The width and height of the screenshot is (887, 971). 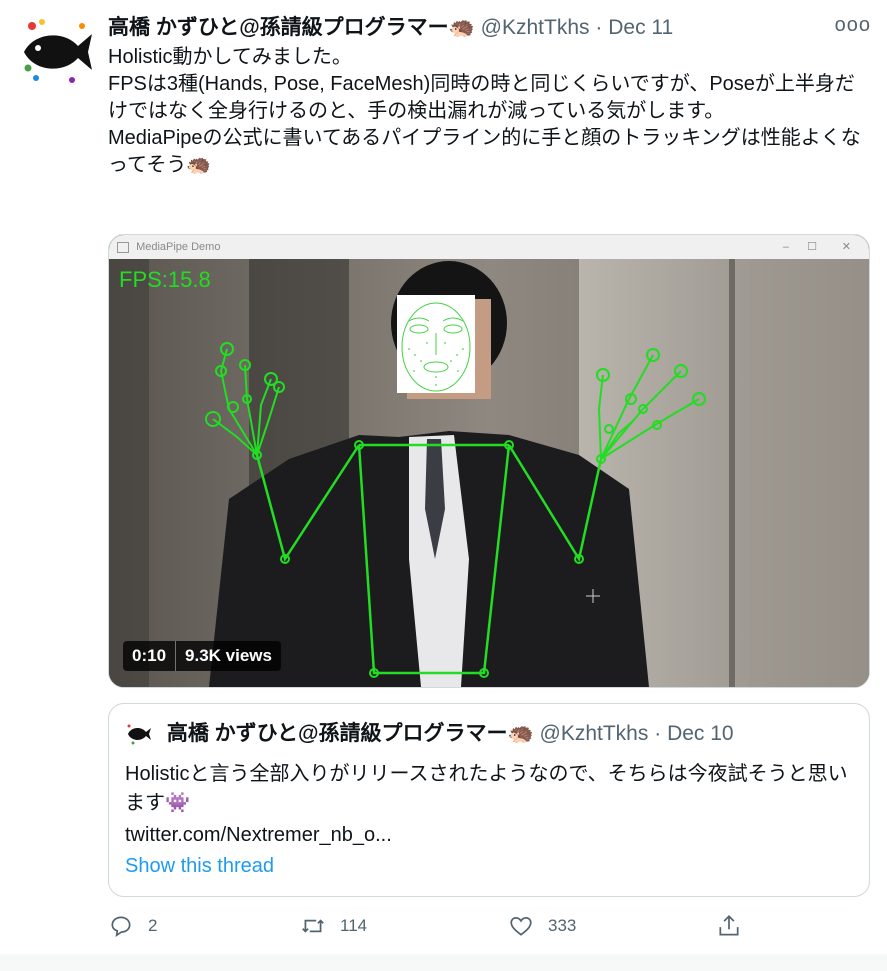 I want to click on tweet-header: 高橋 かずひと@孫請級プログラマー🦔 @KzhtTkhs · Dec 11, so click(x=489, y=28).